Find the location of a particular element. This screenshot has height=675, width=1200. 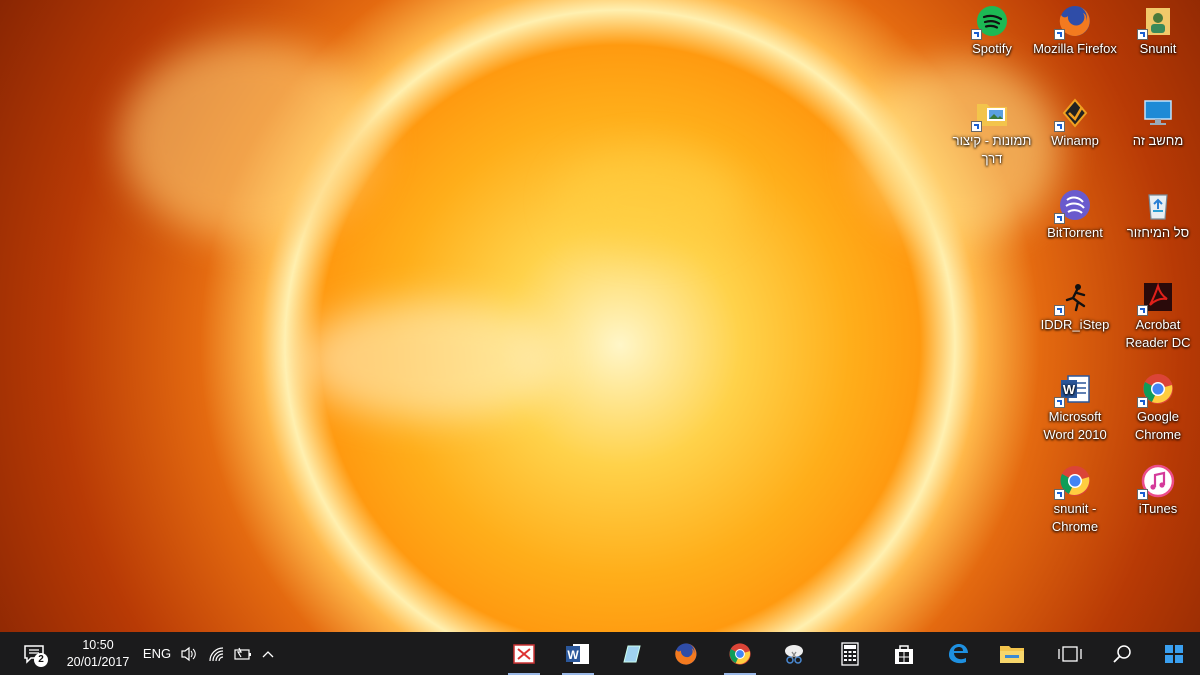

desktop-icon-label: סל המיחזור is located at coordinates (1158, 232).